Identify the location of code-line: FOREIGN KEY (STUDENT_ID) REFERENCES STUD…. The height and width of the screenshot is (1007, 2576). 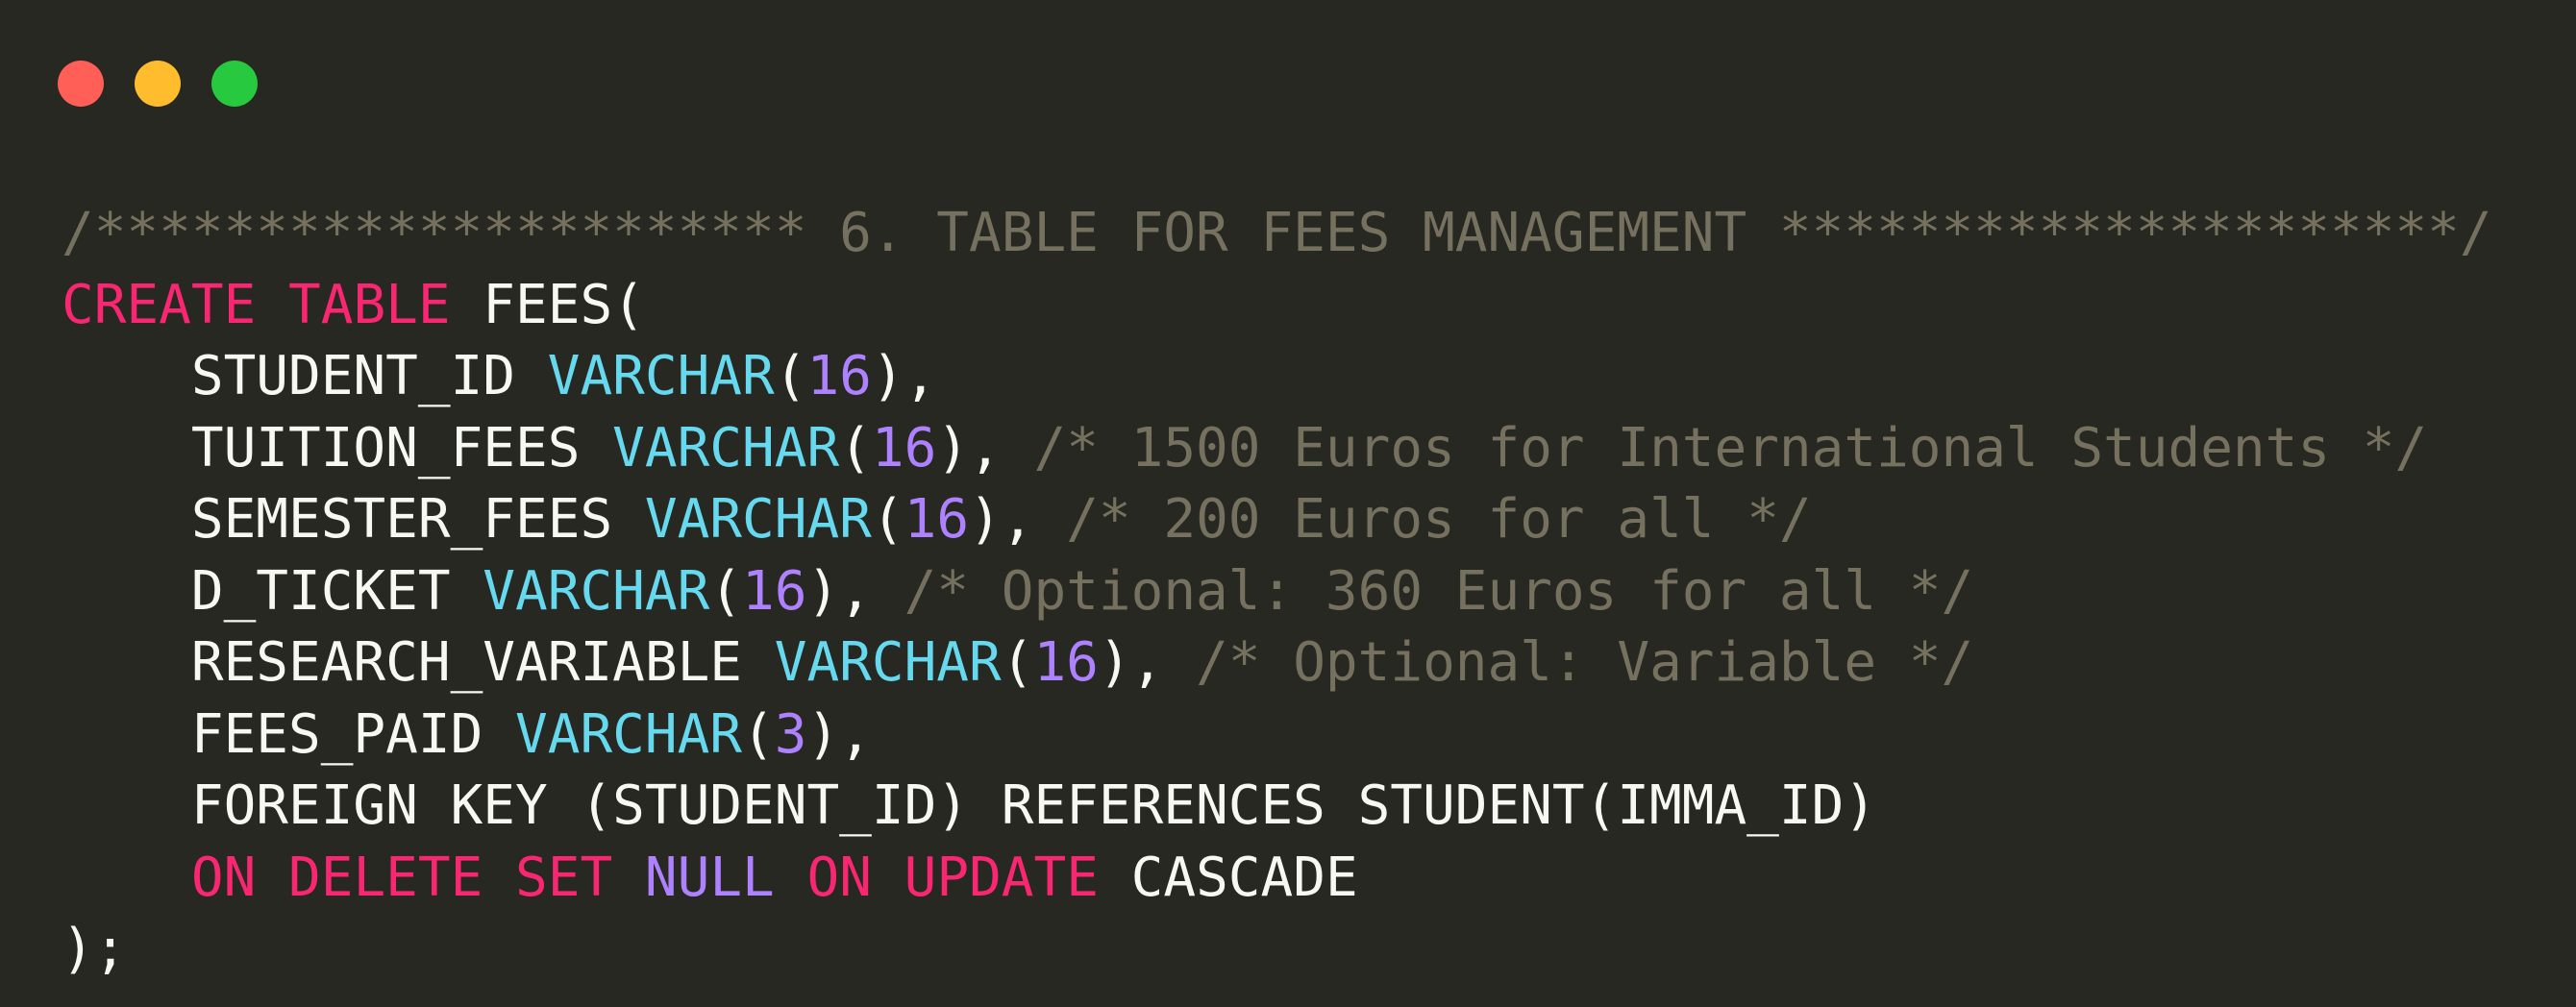
(1277, 807).